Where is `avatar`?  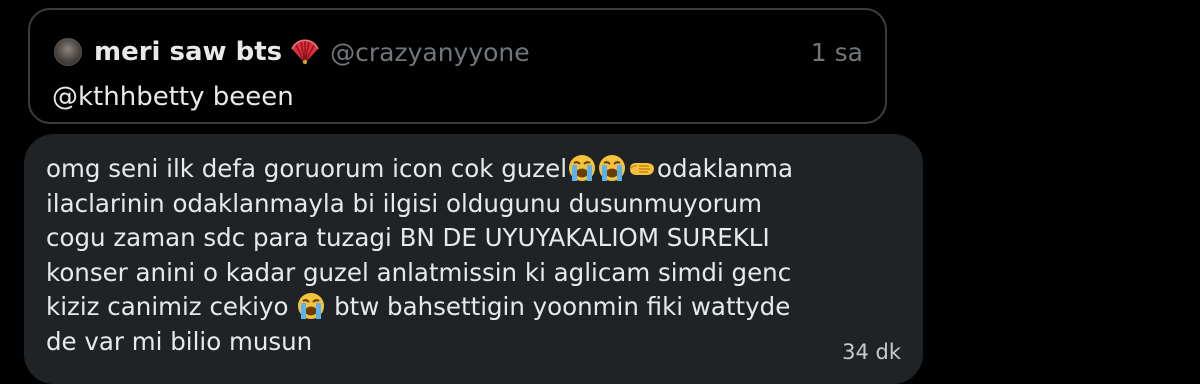
avatar is located at coordinates (68, 52).